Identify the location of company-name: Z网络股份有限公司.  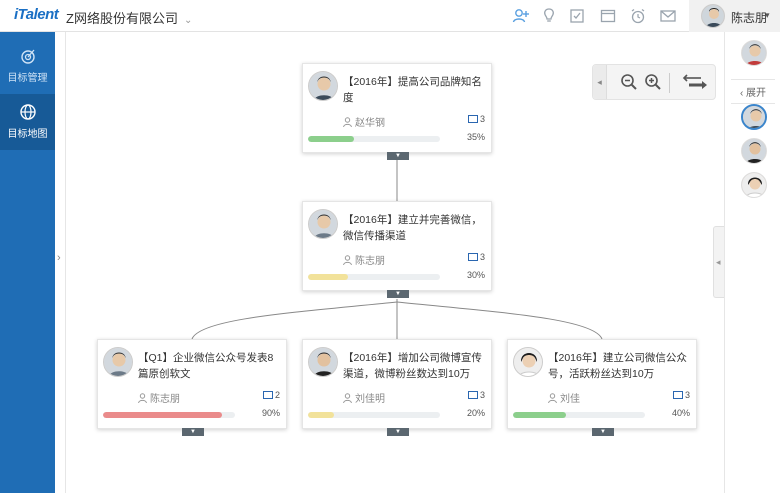
(122, 18).